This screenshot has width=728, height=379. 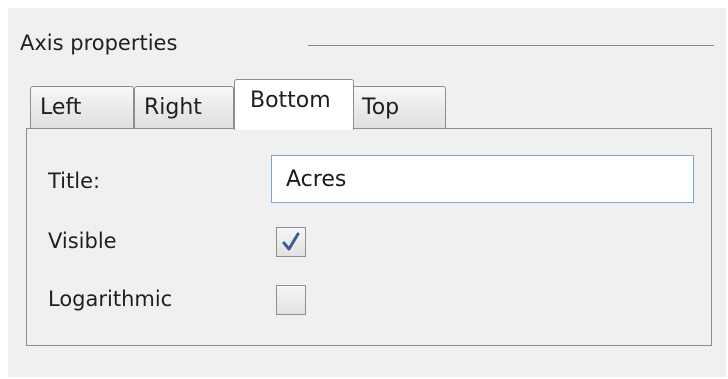 What do you see at coordinates (82, 108) in the screenshot?
I see `tab-left: Left` at bounding box center [82, 108].